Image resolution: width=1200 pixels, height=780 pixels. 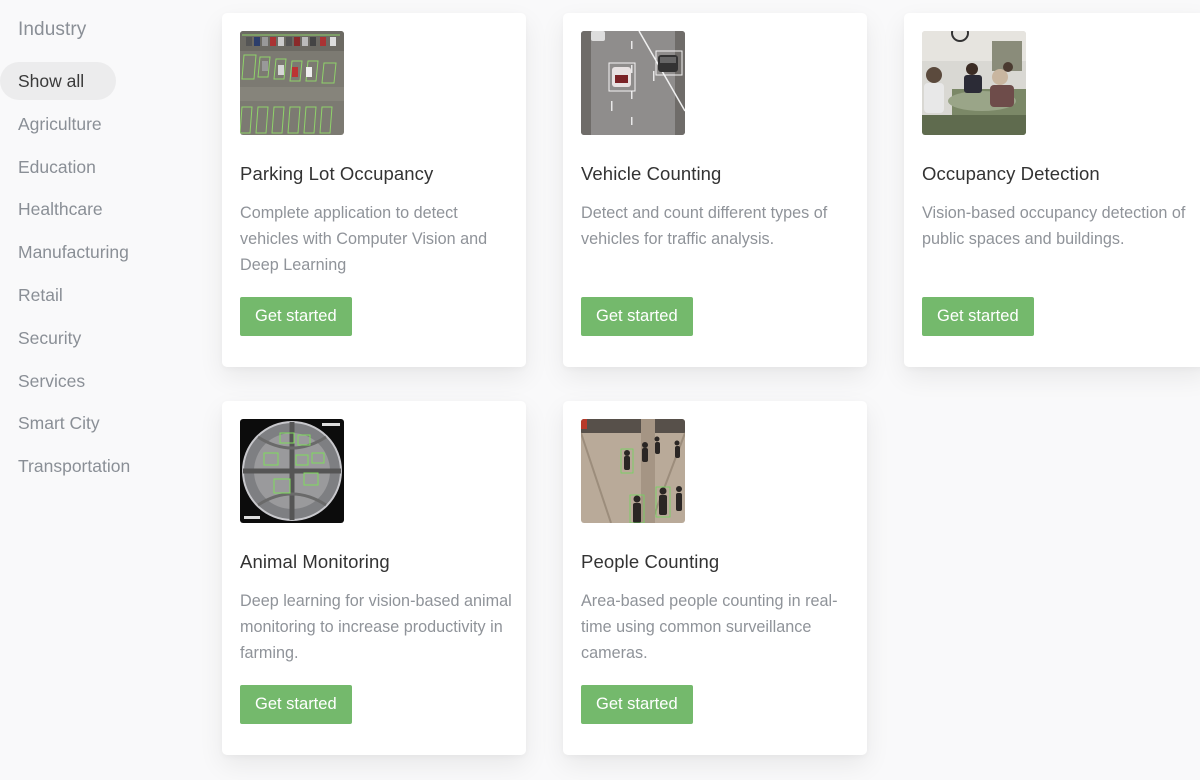 I want to click on filter-education: Education, so click(x=100, y=167).